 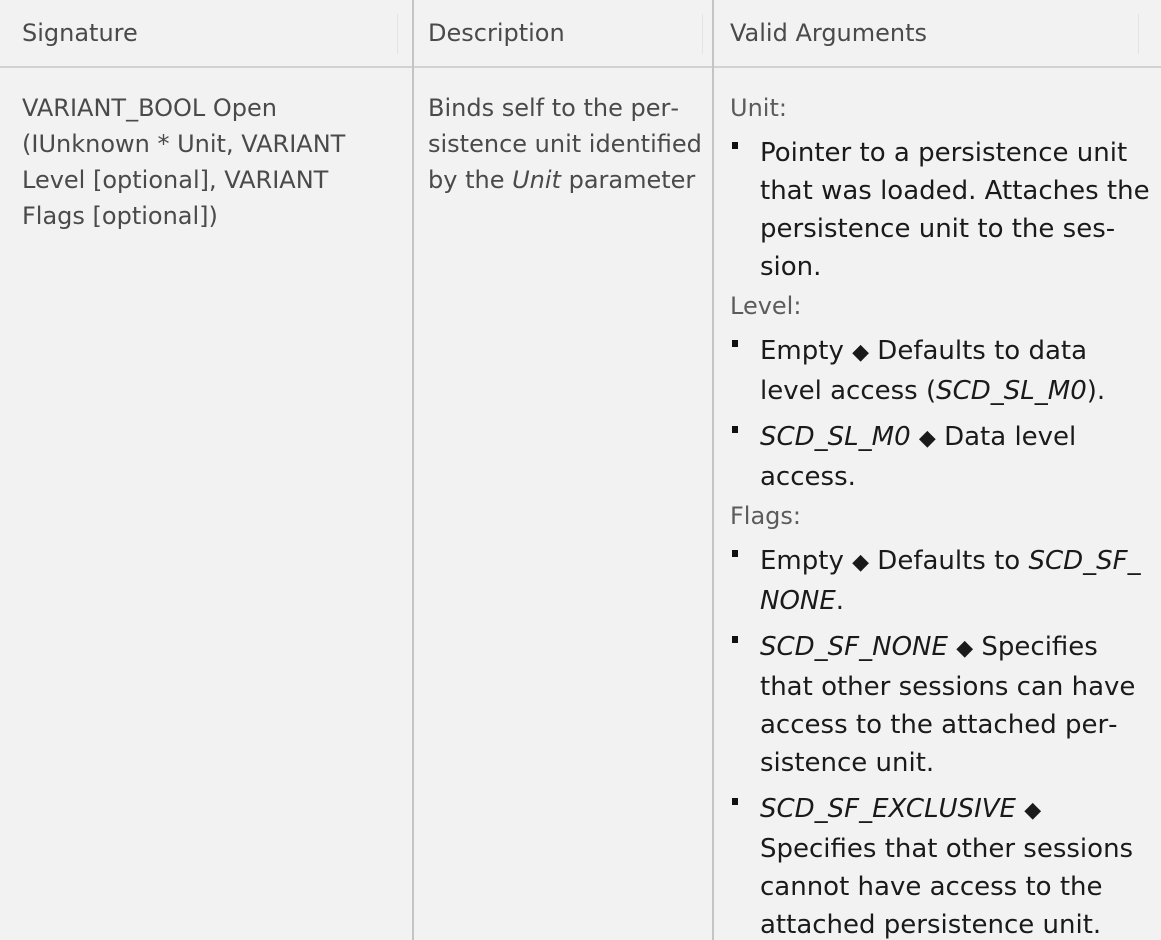 What do you see at coordinates (628, 180) in the screenshot?
I see `description-text-end: parameter` at bounding box center [628, 180].